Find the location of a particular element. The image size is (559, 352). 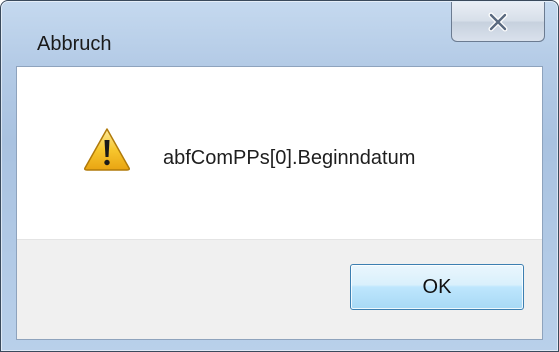

ok-button: OK is located at coordinates (437, 287).